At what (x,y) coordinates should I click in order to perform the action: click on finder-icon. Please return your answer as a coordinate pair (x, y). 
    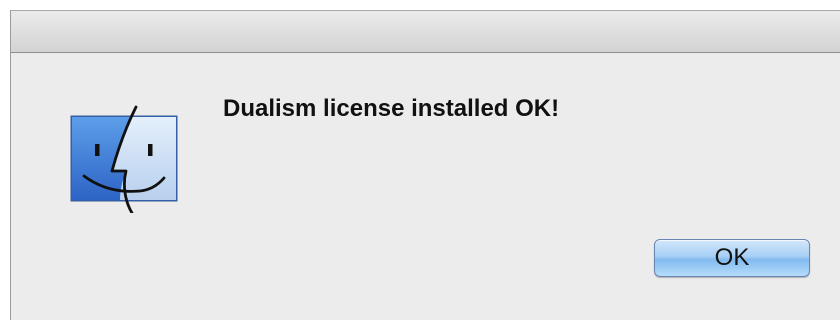
    Looking at the image, I should click on (124, 160).